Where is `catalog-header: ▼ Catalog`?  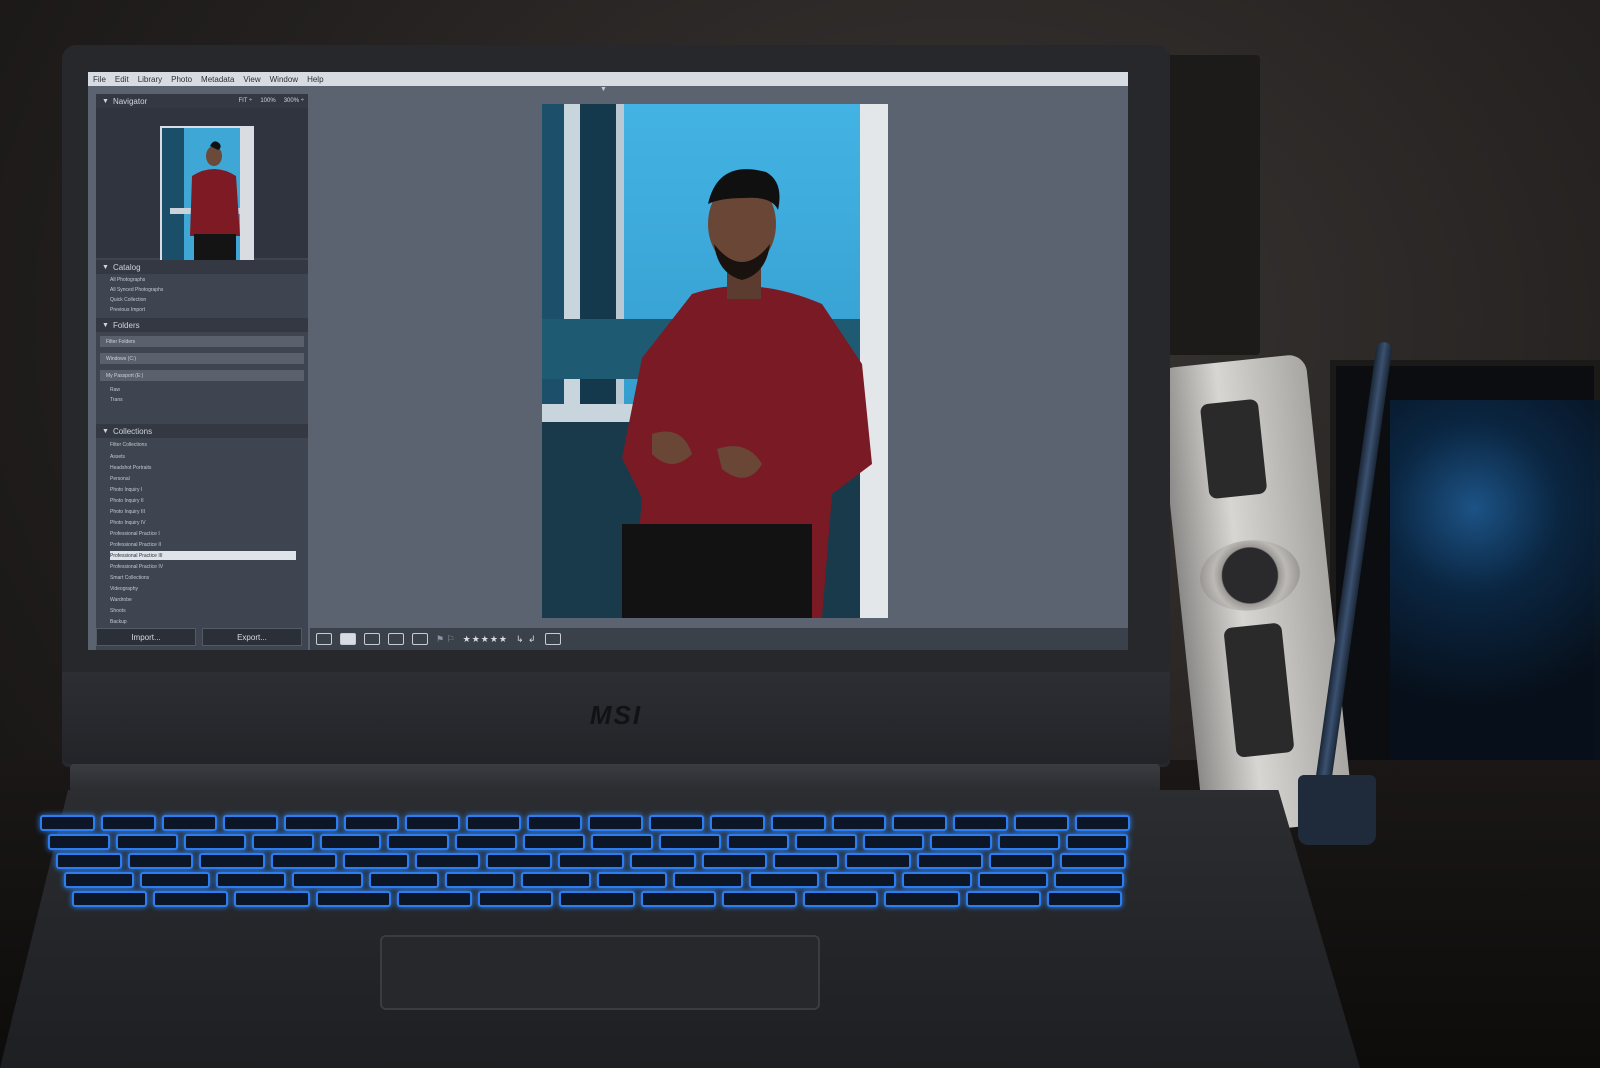
catalog-header: ▼ Catalog is located at coordinates (202, 267).